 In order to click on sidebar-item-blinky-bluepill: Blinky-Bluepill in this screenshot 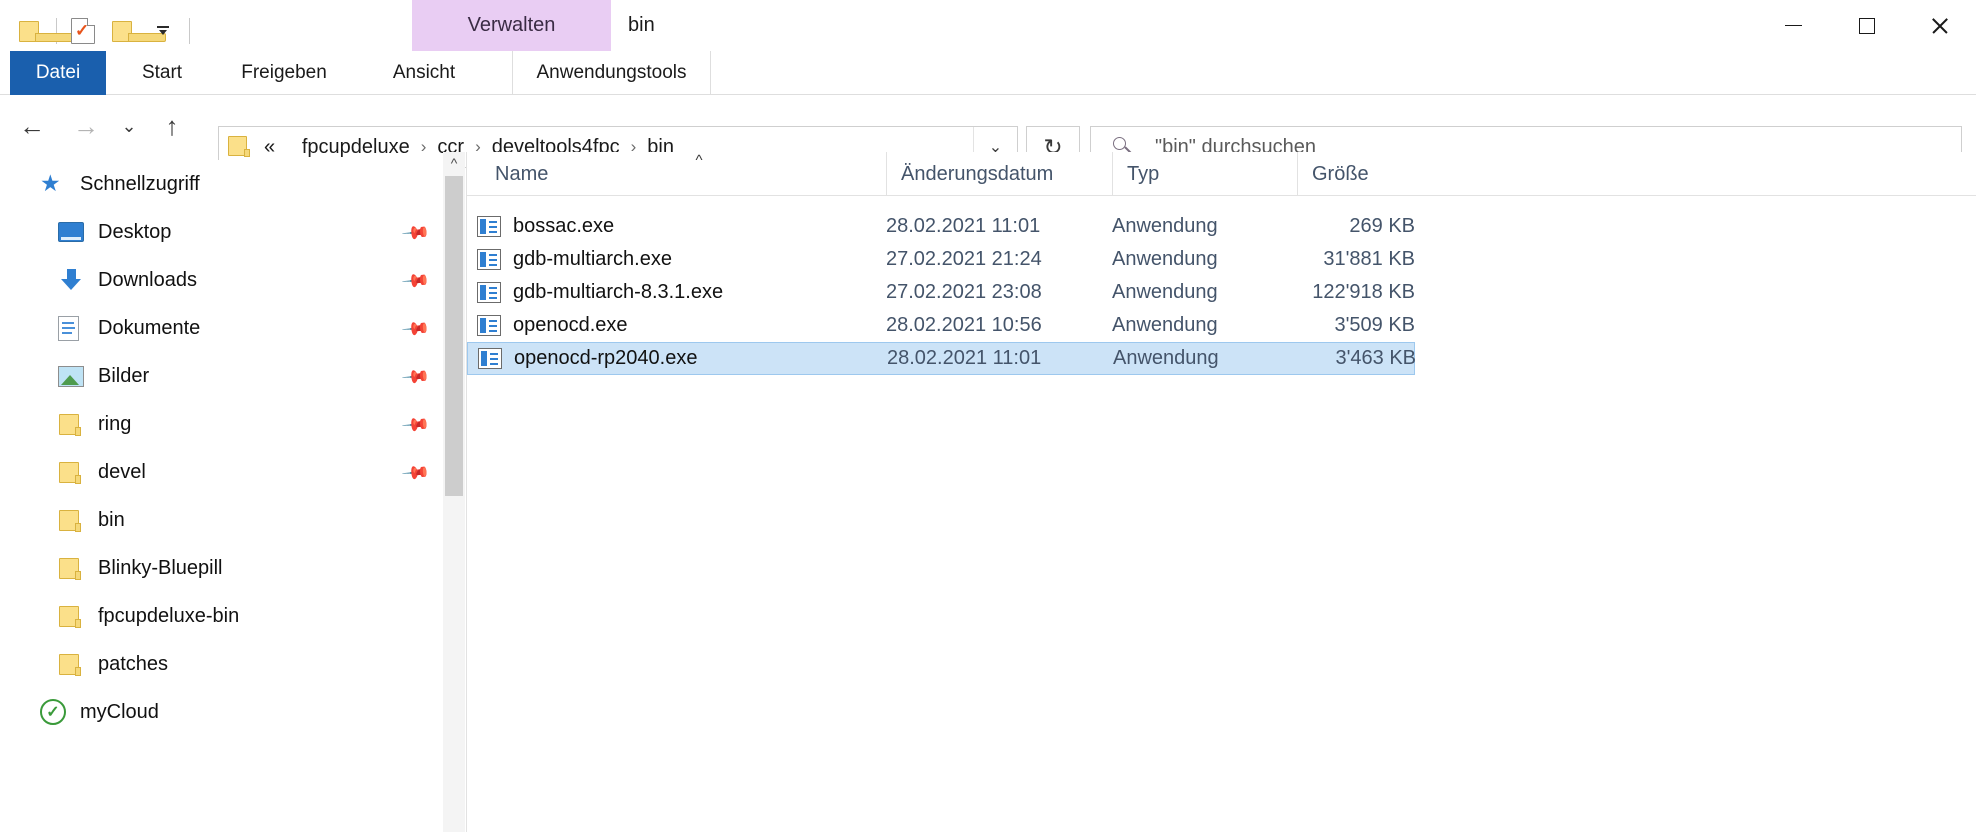, I will do `click(221, 568)`.